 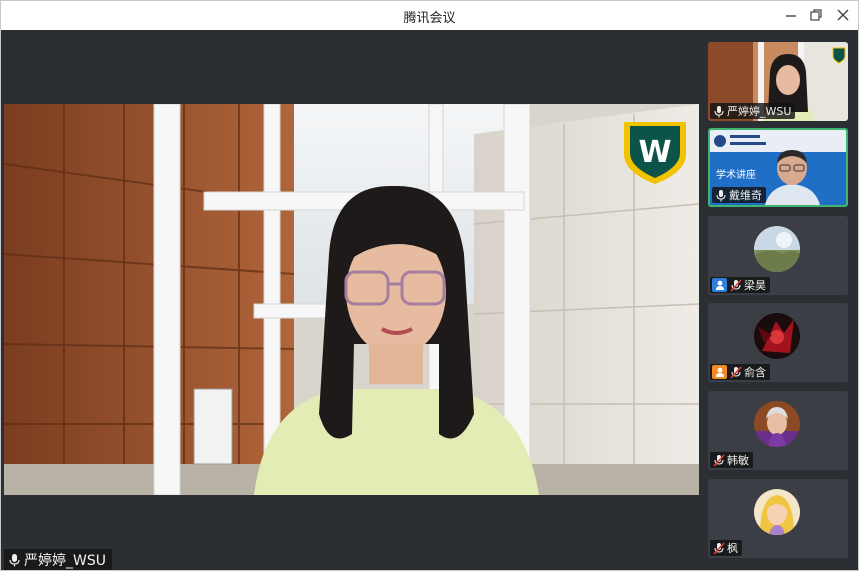 I want to click on svg-text: W, so click(x=654, y=152).